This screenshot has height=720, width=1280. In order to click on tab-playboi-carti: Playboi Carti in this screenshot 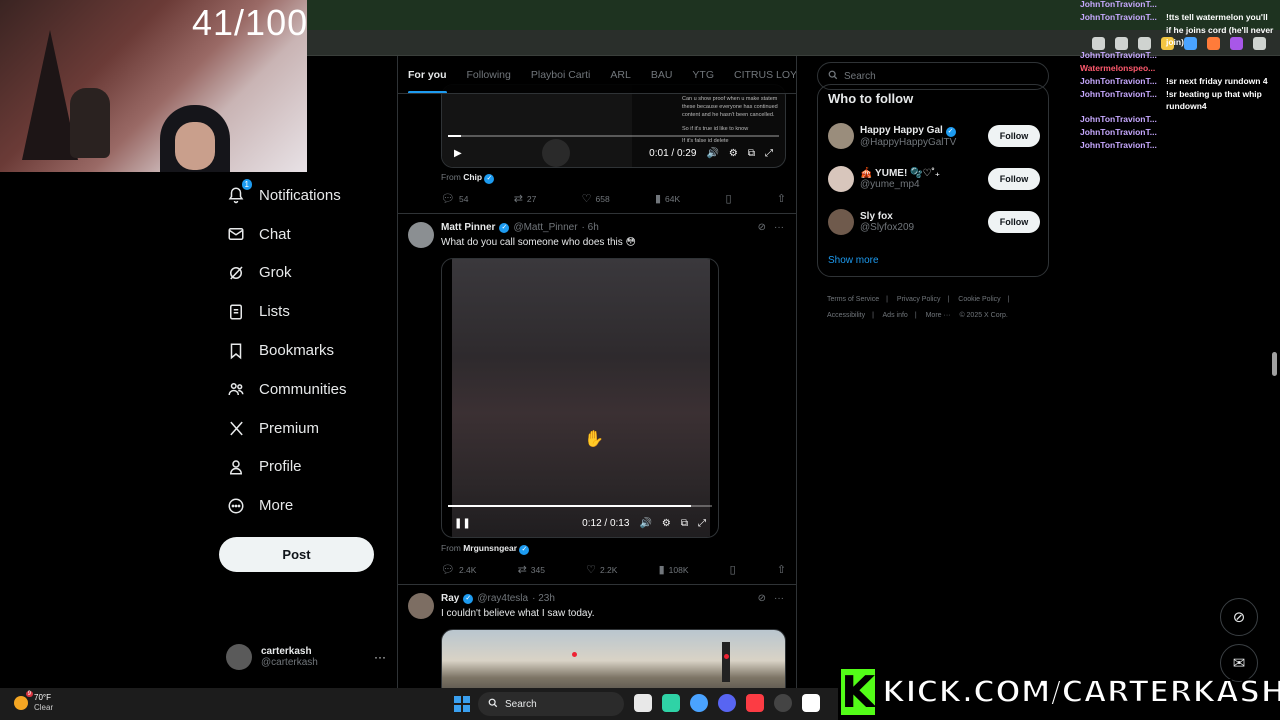, I will do `click(561, 74)`.